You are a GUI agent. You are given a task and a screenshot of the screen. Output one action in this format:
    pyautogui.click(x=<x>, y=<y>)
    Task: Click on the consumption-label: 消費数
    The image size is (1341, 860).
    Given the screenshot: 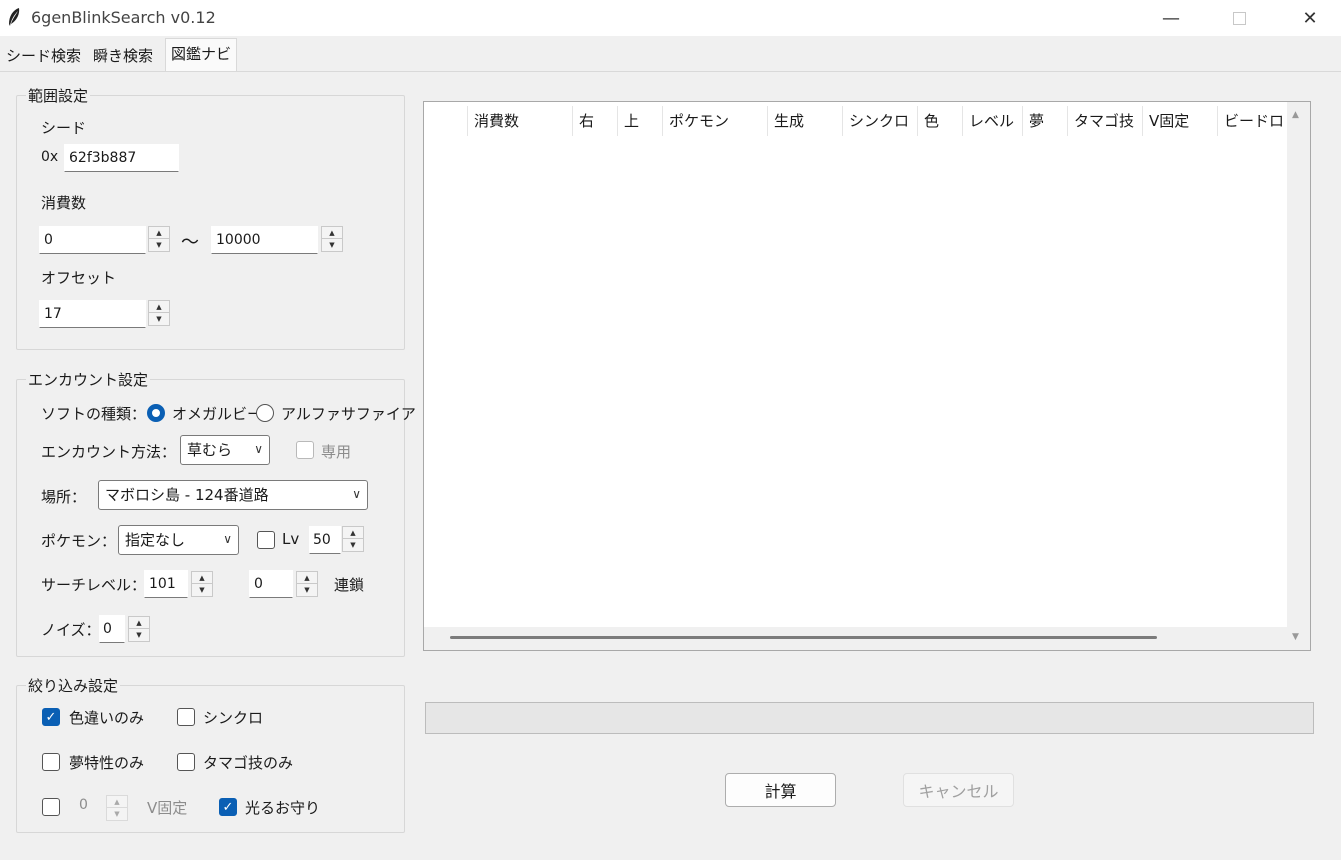 What is the action you would take?
    pyautogui.click(x=64, y=203)
    